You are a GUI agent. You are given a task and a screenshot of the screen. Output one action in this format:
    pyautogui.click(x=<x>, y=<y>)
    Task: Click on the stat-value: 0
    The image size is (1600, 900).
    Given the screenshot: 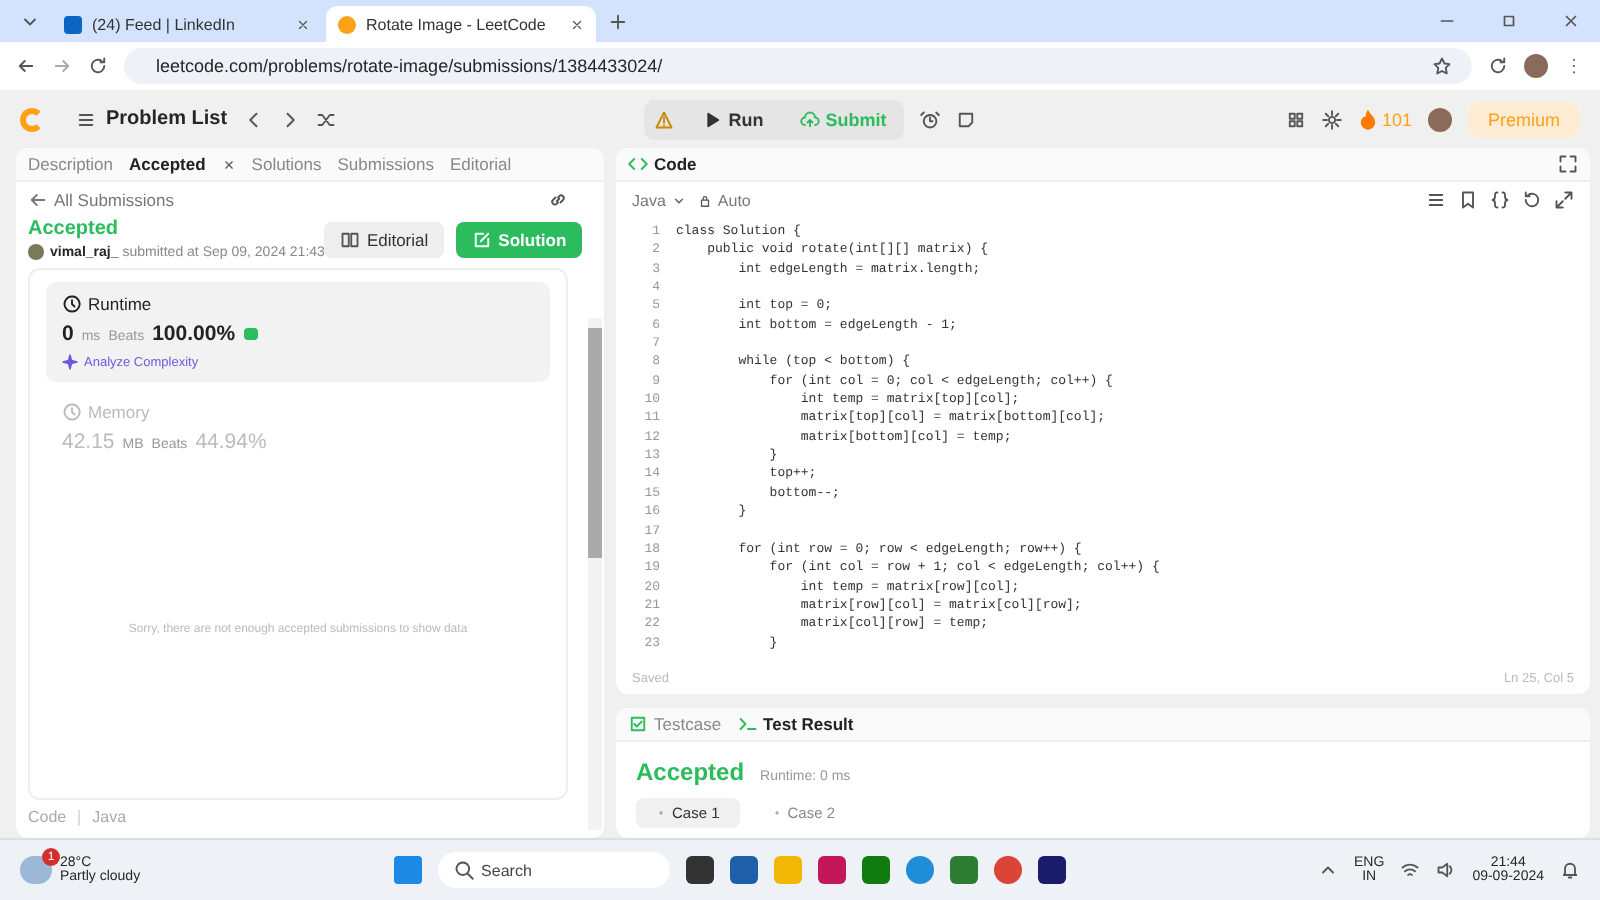 What is the action you would take?
    pyautogui.click(x=68, y=334)
    